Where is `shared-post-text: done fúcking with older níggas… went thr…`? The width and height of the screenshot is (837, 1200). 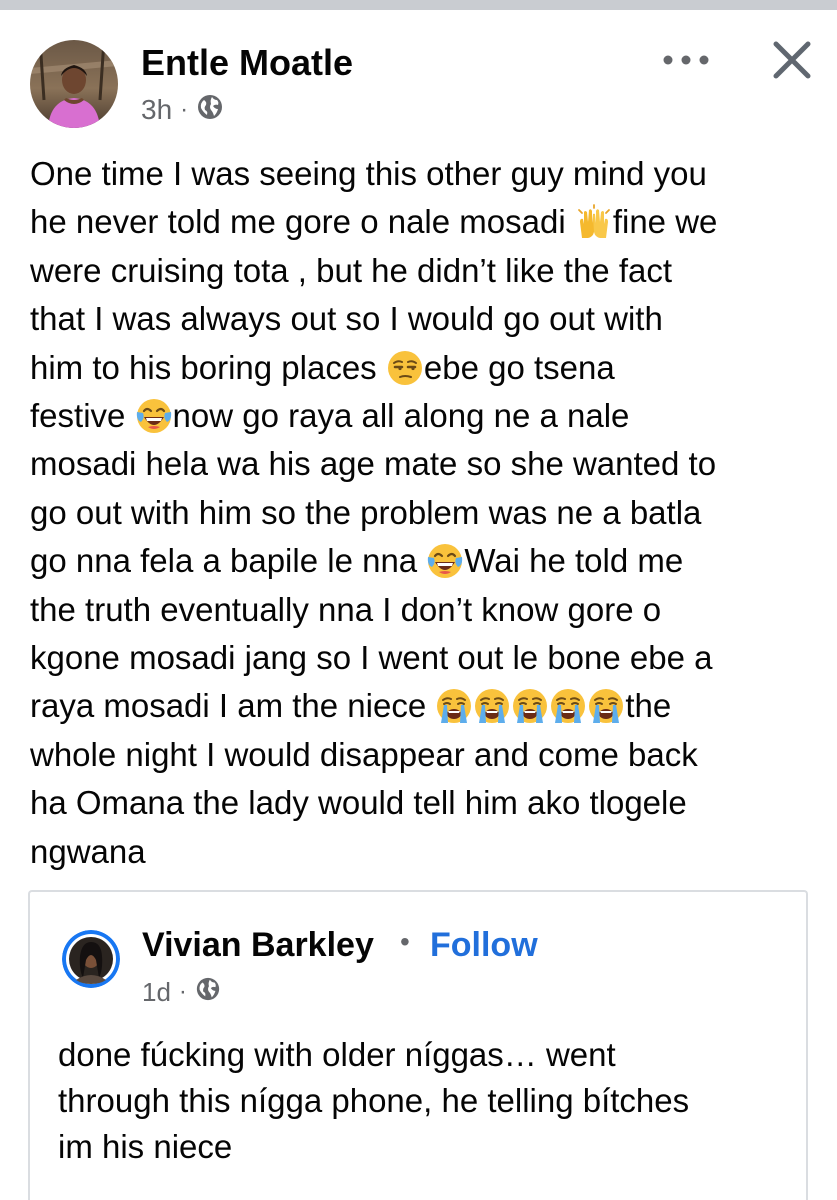 shared-post-text: done fúcking with older níggas… went thr… is located at coordinates (428, 1101).